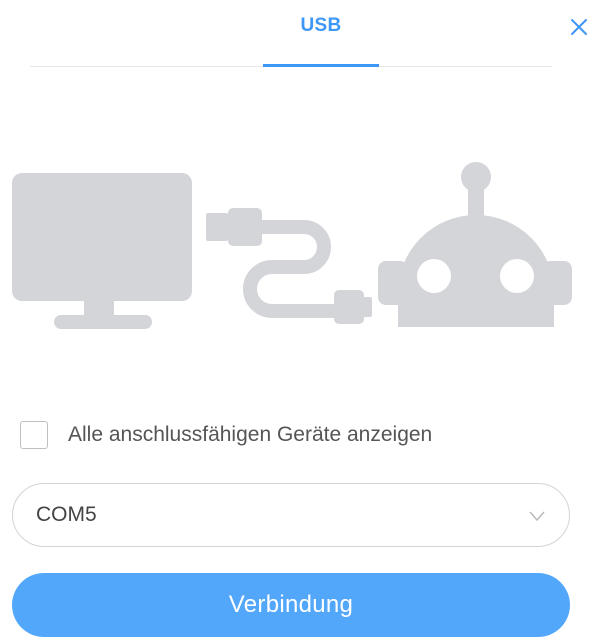 This screenshot has width=592, height=637. I want to click on tab-usb-label: USB, so click(321, 25).